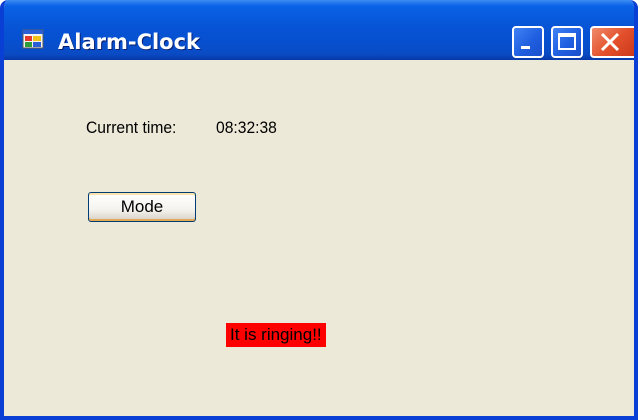 The height and width of the screenshot is (420, 638). Describe the element at coordinates (525, 47) in the screenshot. I see `minimize-icon` at that location.